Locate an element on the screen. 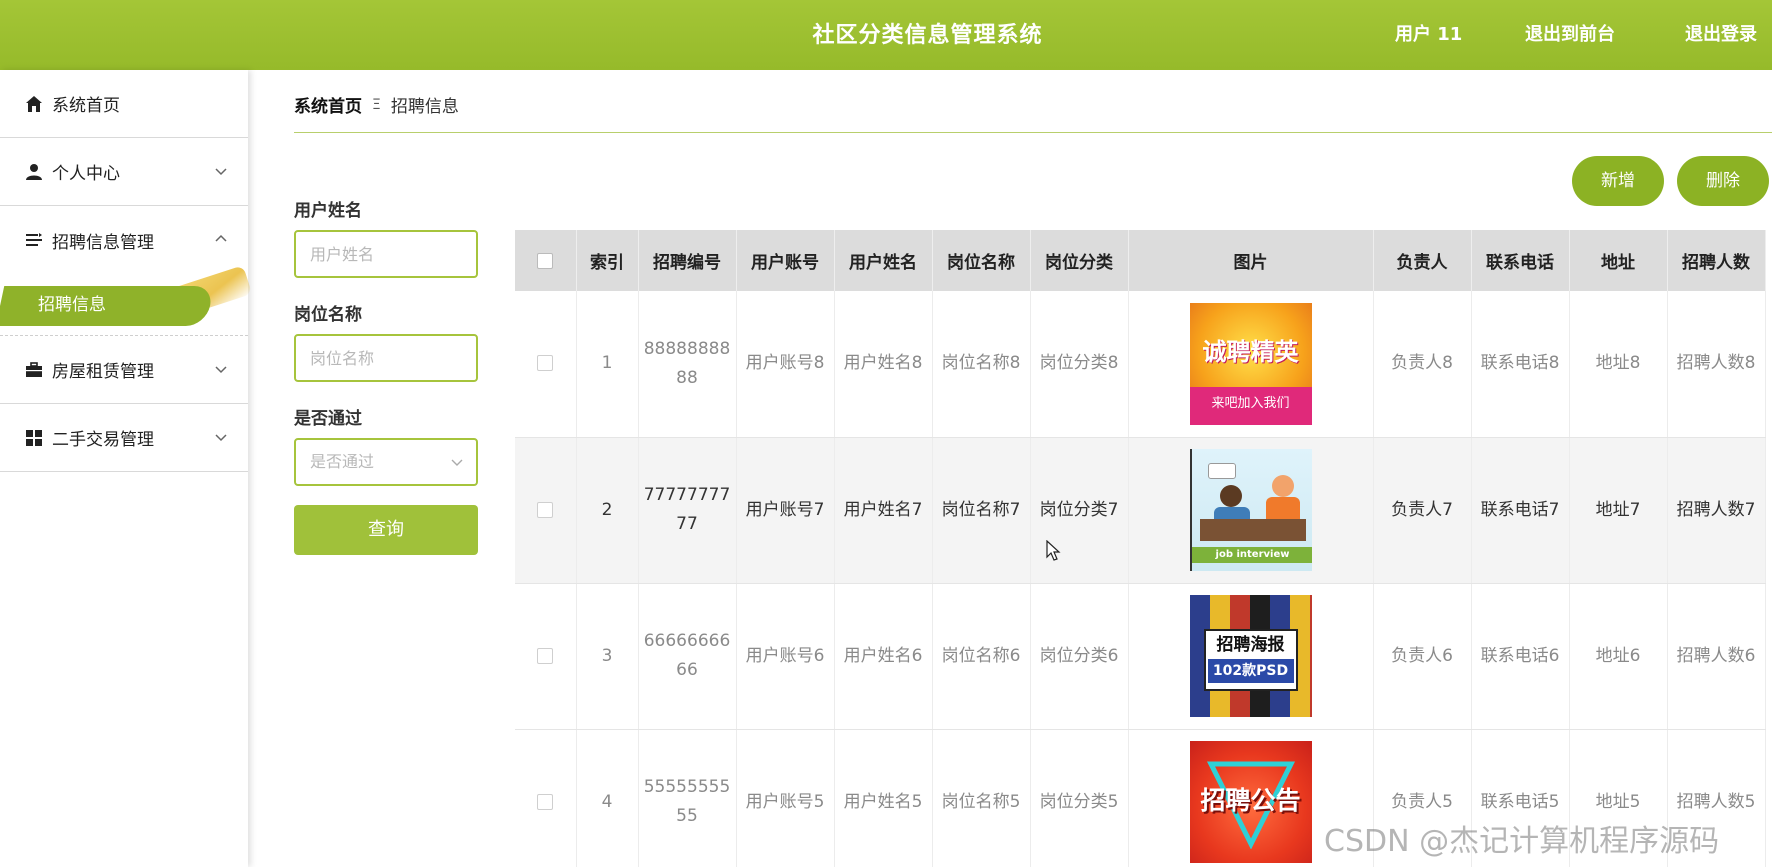 The image size is (1772, 867). column-header: 用户姓名 is located at coordinates (883, 260).